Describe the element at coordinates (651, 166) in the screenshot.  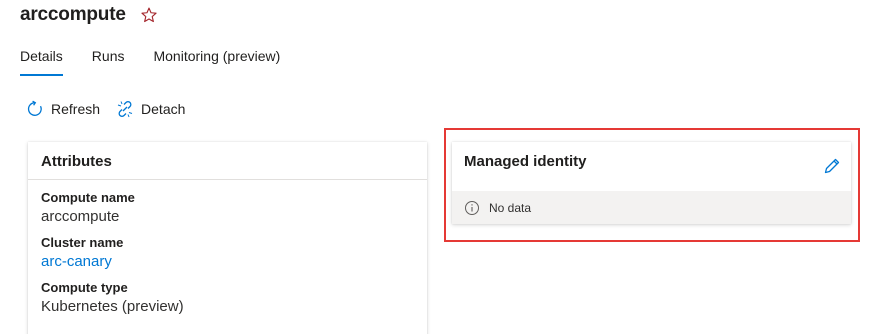
I see `managed-identity-header: Managed identity` at that location.